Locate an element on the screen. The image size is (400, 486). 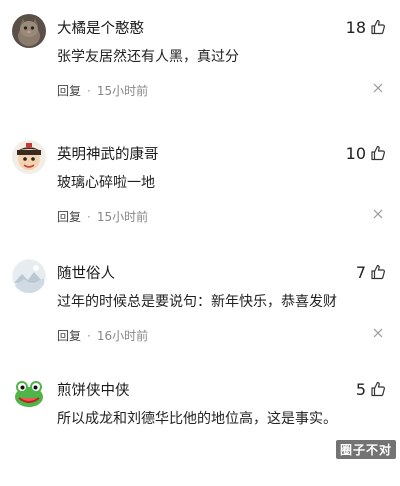
comment-text: 张学友居然还有人黑，真过分 is located at coordinates (148, 57).